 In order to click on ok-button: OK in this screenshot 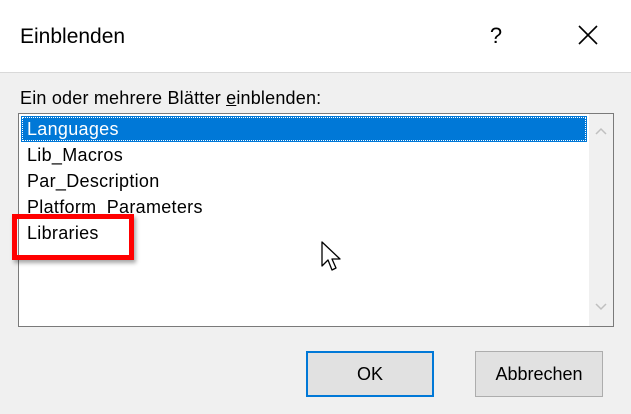, I will do `click(370, 374)`.